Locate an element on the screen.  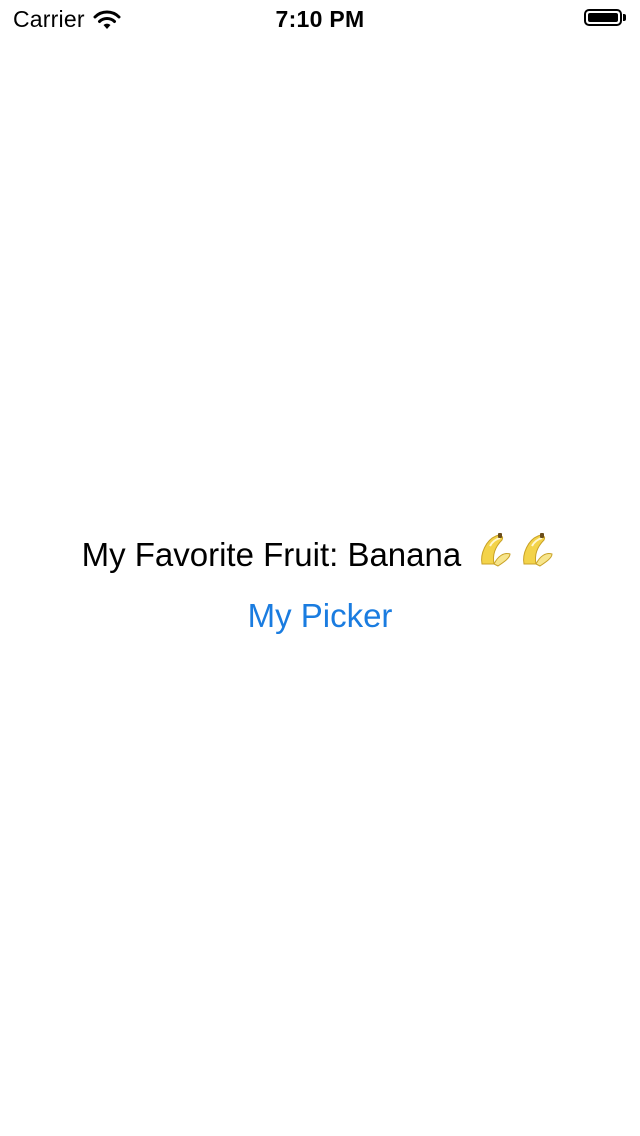
battery-level-fill is located at coordinates (603, 17).